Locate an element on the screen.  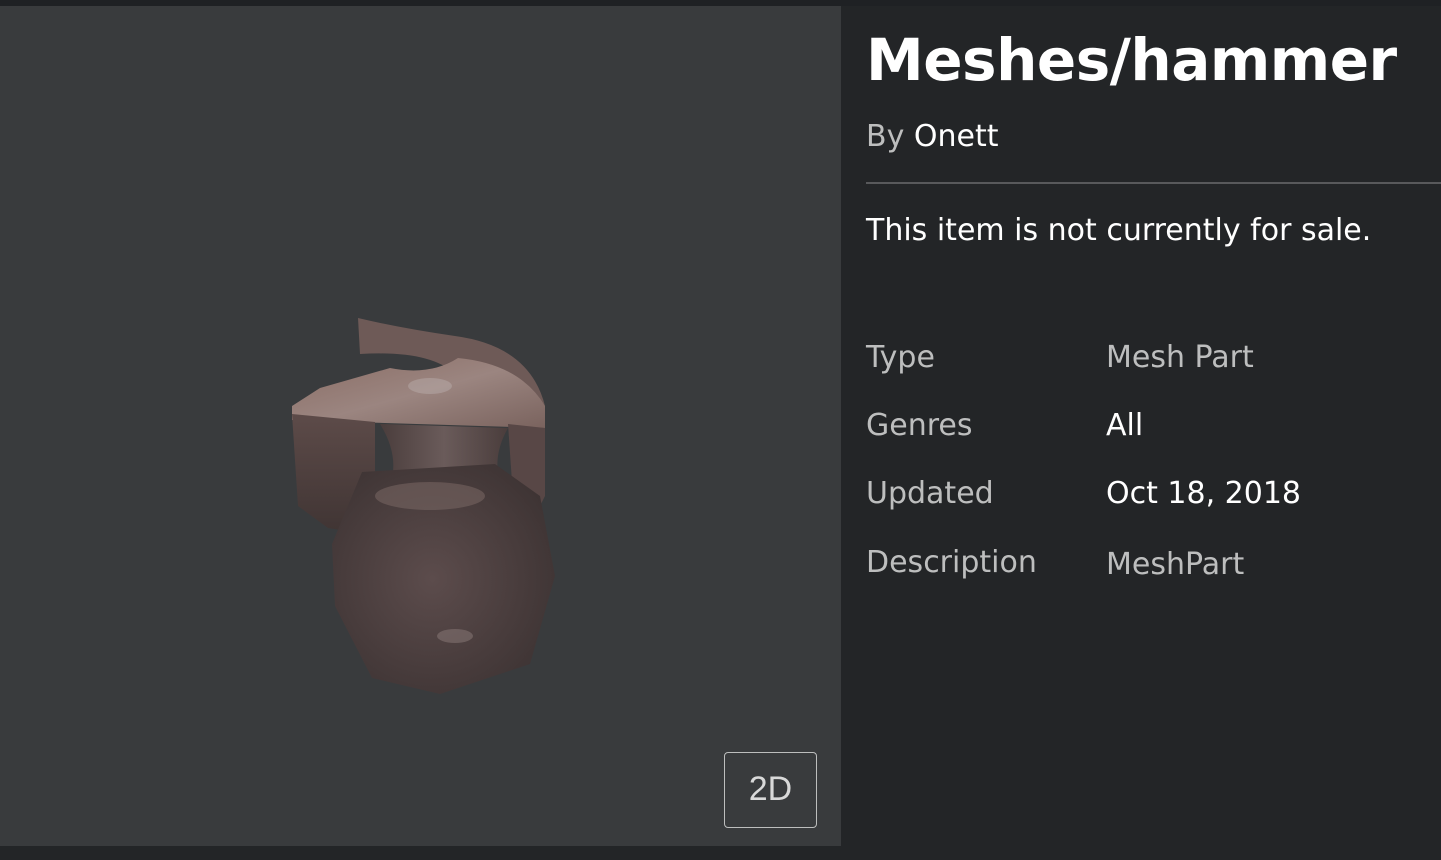
hammer-3d-model is located at coordinates (425, 506).